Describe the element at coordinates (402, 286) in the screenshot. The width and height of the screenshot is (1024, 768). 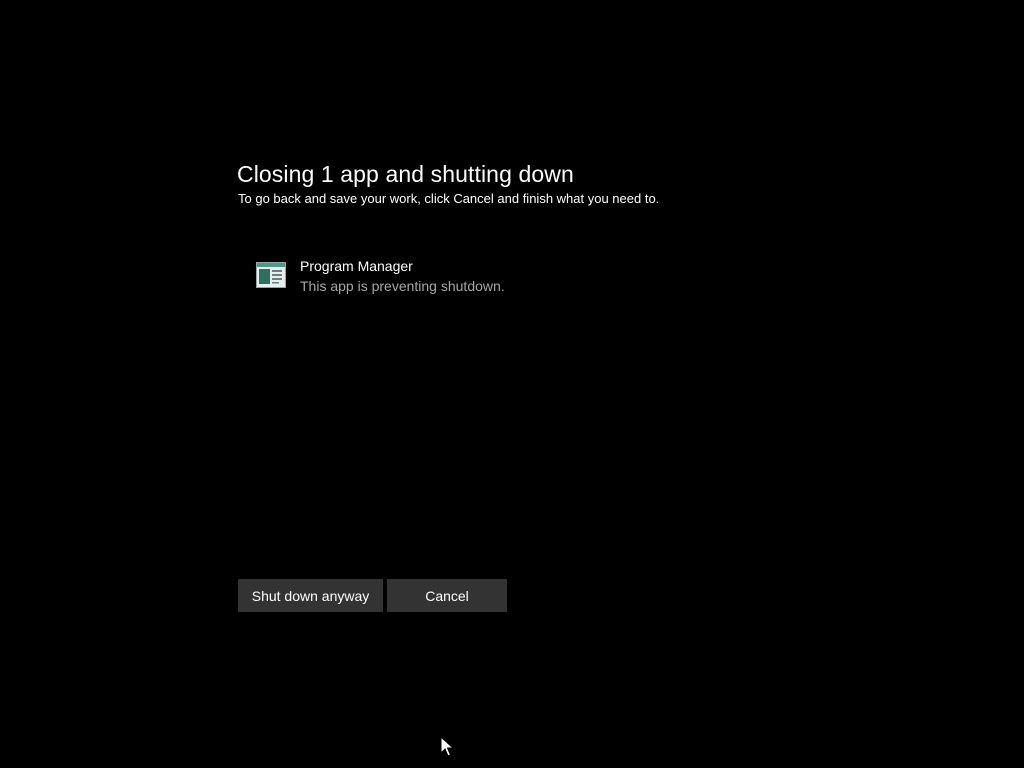
I see `app-status: This app is preventing shutdown.` at that location.